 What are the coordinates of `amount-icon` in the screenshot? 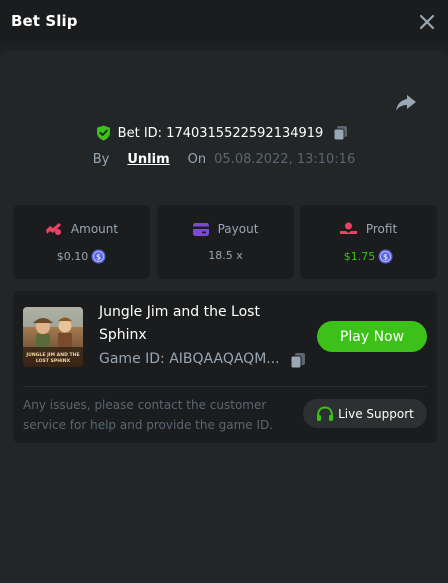 It's located at (53, 229).